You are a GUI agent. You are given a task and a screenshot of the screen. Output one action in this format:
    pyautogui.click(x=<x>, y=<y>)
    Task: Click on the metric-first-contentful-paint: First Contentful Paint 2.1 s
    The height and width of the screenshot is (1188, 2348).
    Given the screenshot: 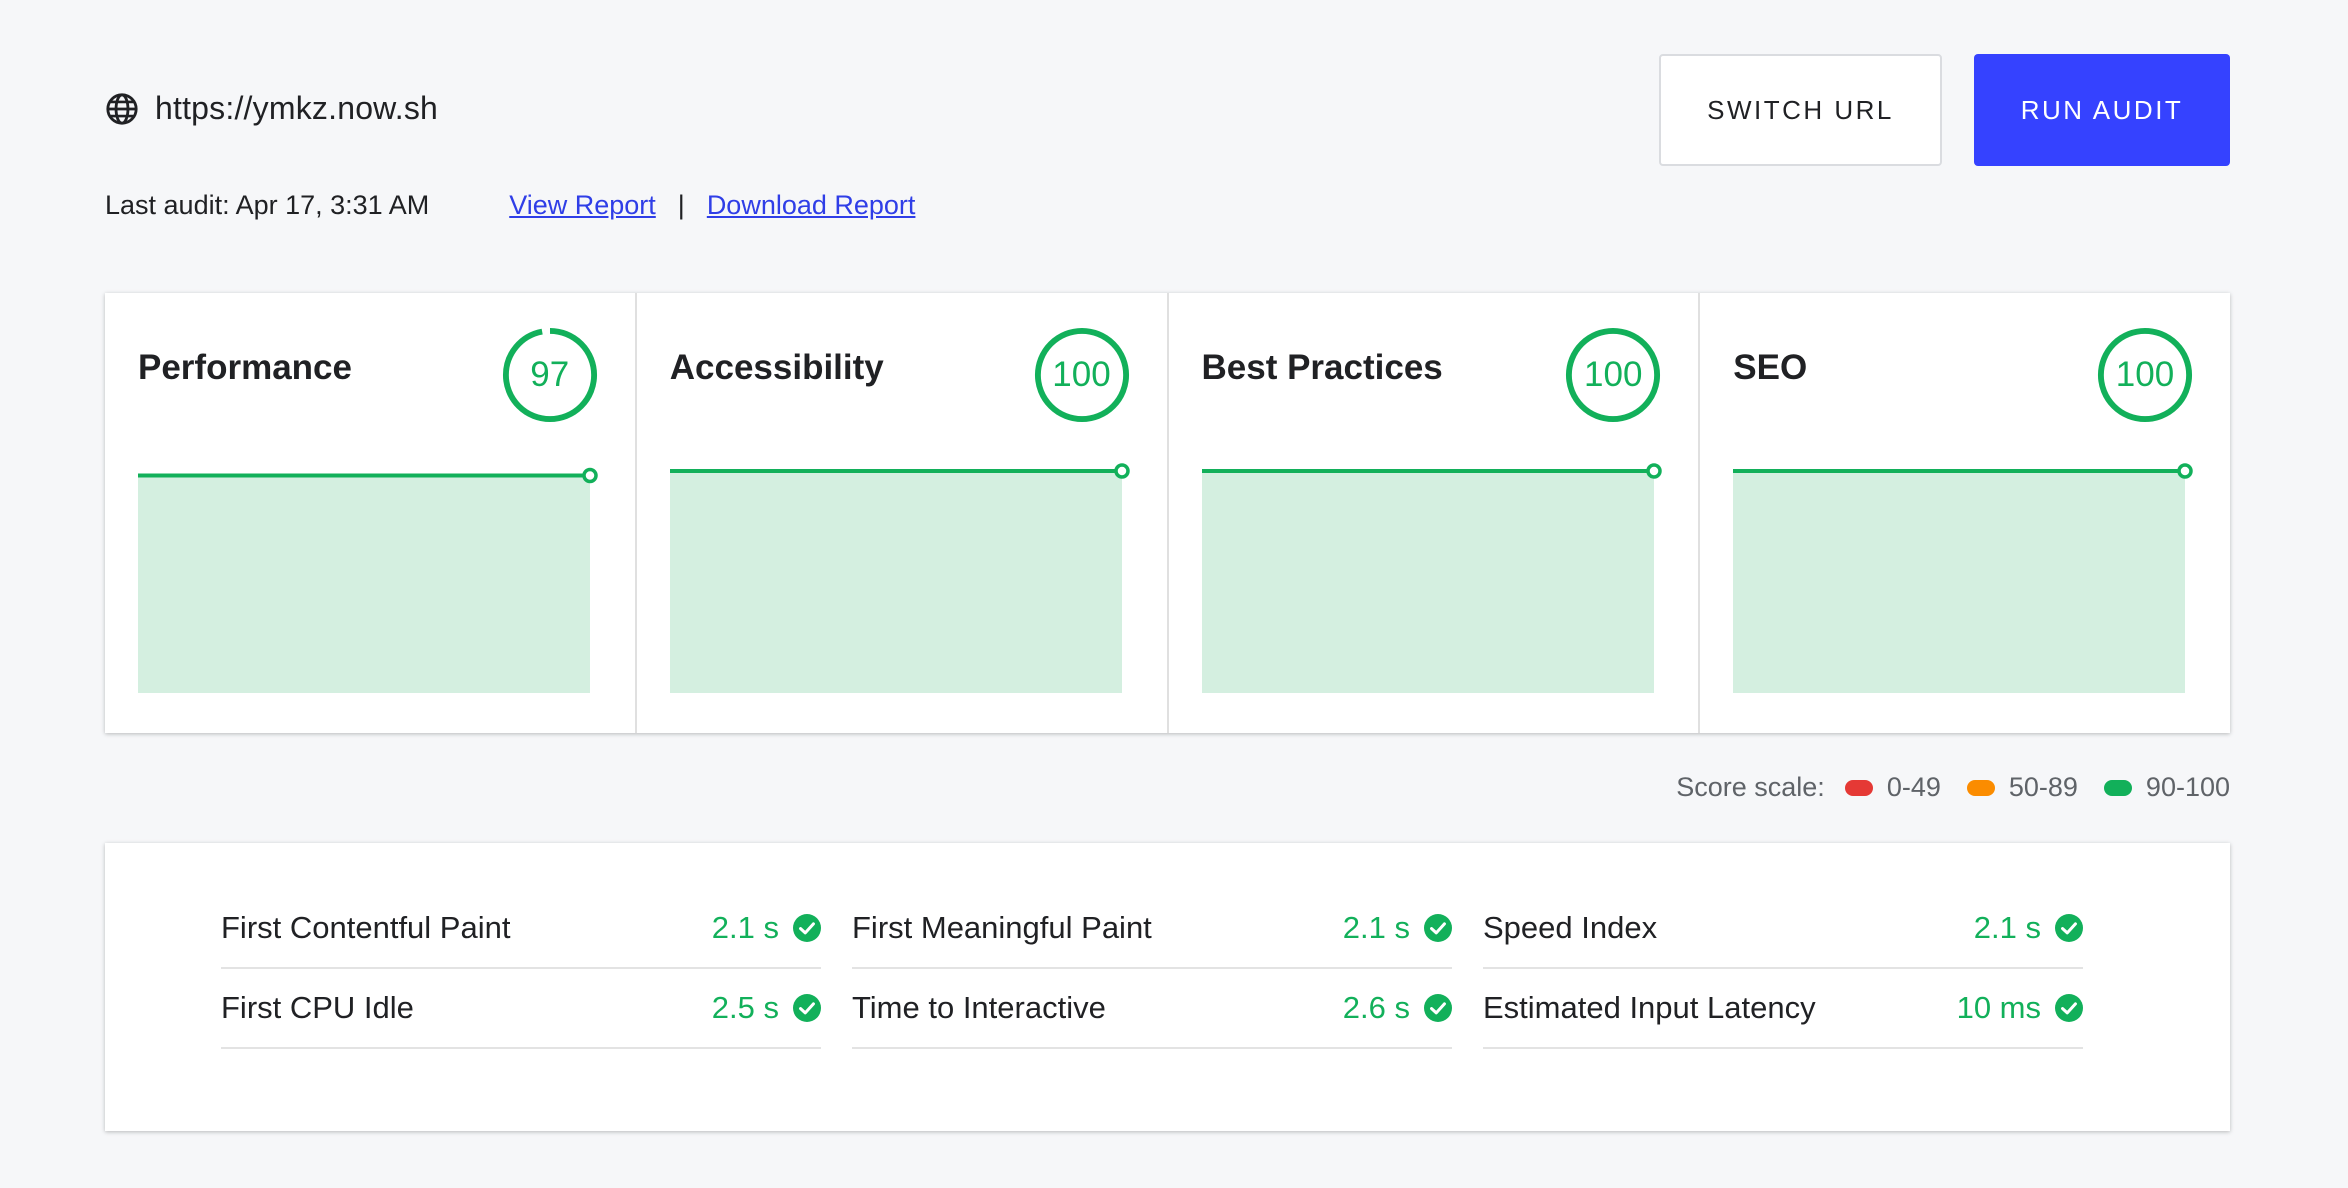 What is the action you would take?
    pyautogui.click(x=521, y=929)
    